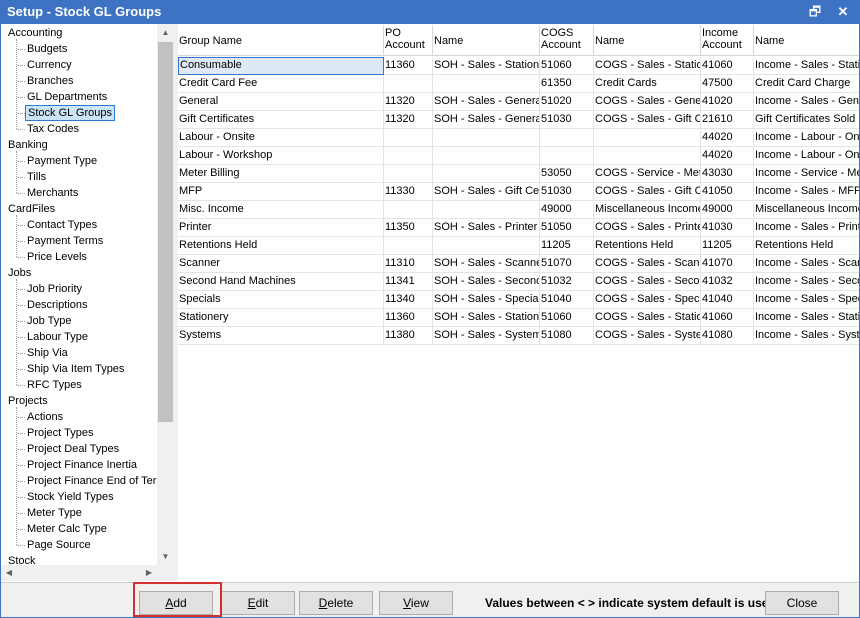 This screenshot has width=860, height=618. Describe the element at coordinates (486, 102) in the screenshot. I see `table-cell: SOH - Sales - General` at that location.